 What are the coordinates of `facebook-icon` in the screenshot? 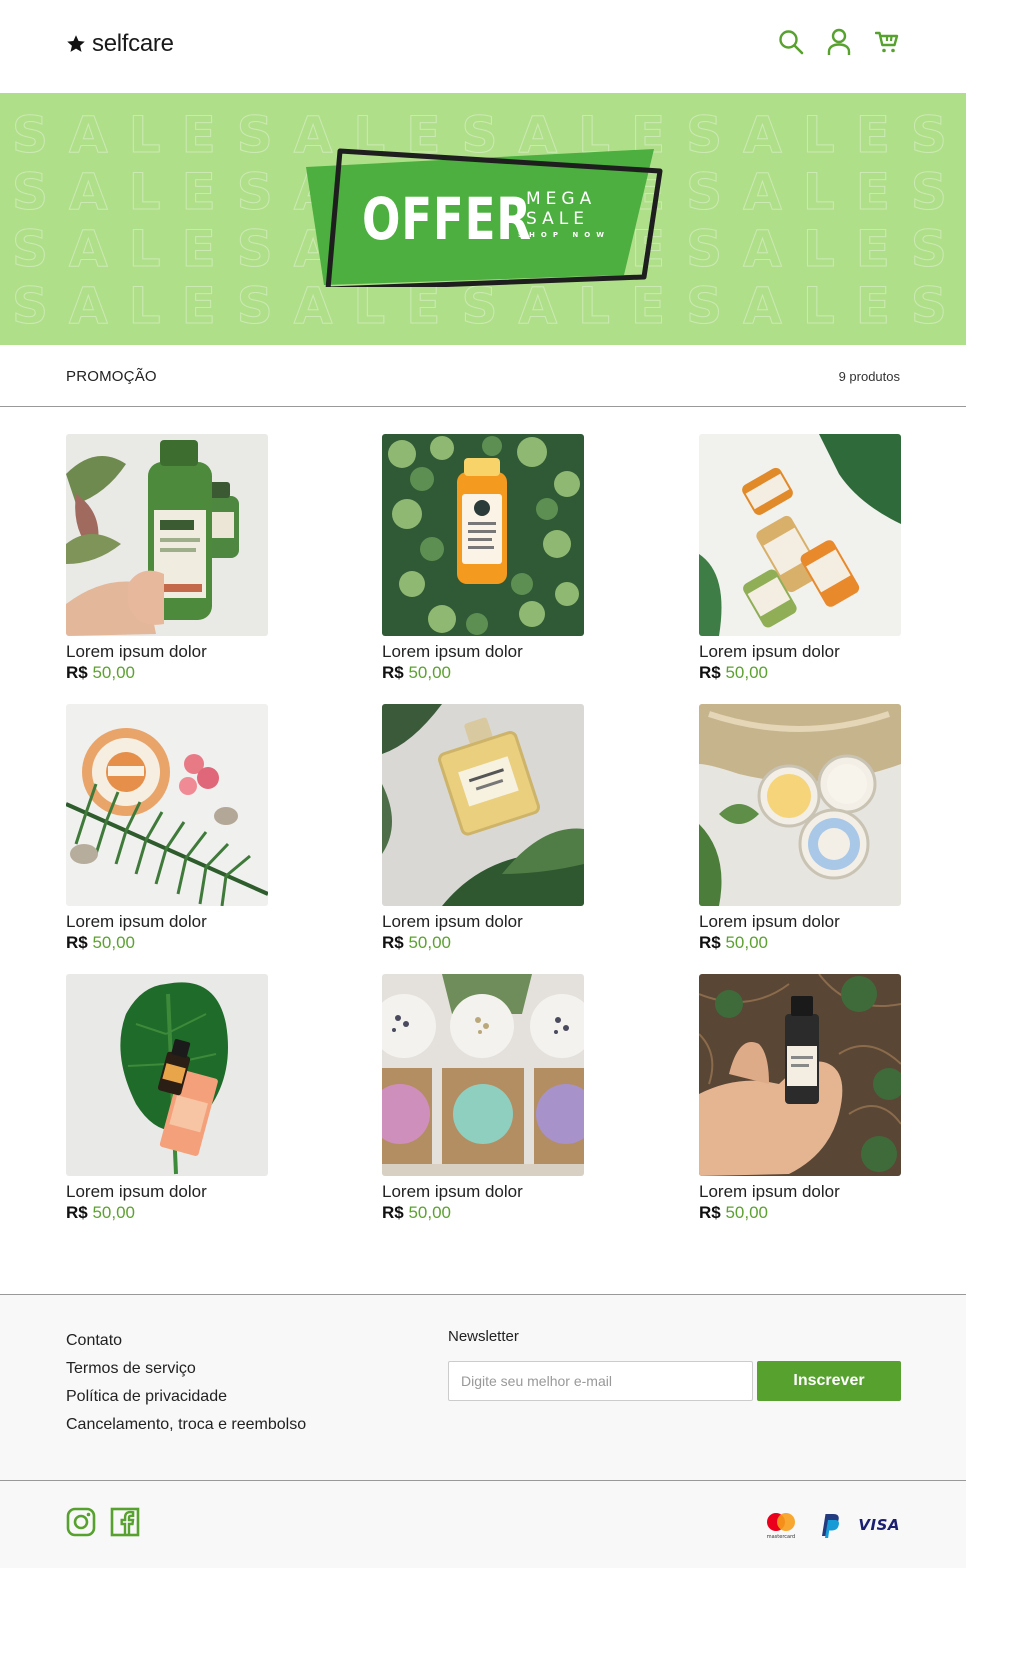 It's located at (125, 1522).